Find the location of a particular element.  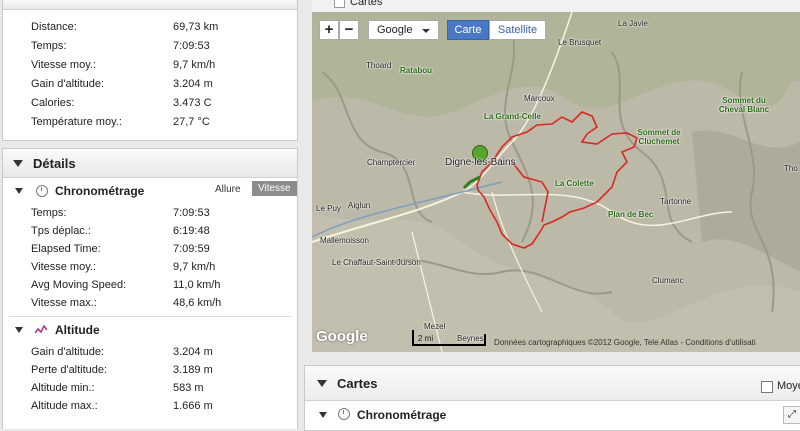

stat-row: Perte d'altitude: 3.189 m is located at coordinates (150, 370).